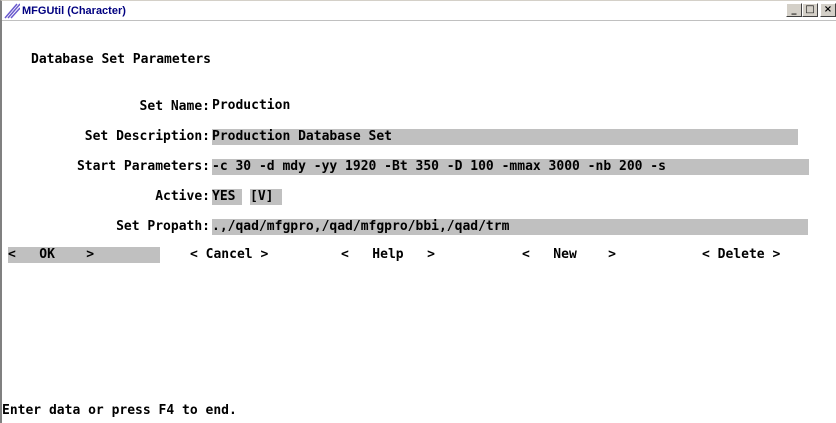 The image size is (836, 423). I want to click on close-icon: ×, so click(828, 9).